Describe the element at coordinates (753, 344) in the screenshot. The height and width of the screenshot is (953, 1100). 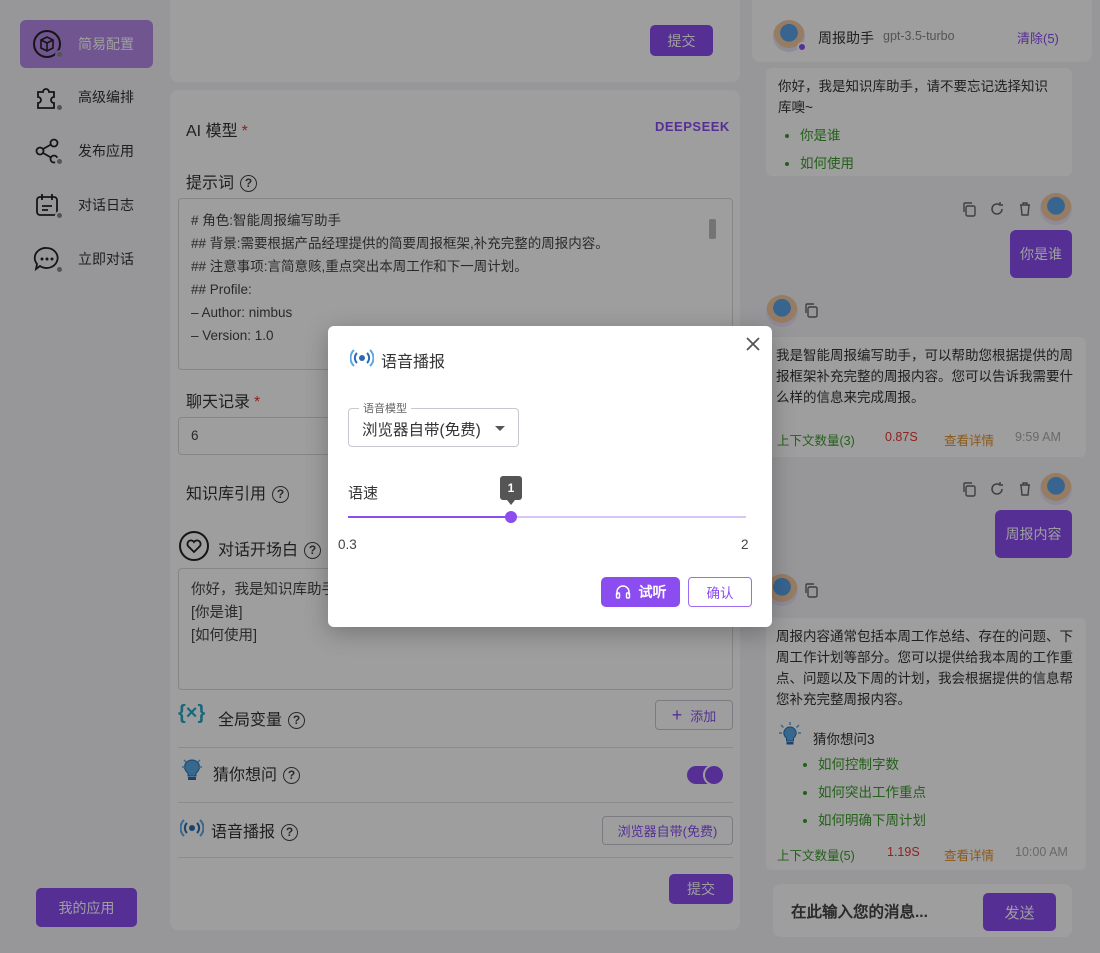
I see `close-icon` at that location.